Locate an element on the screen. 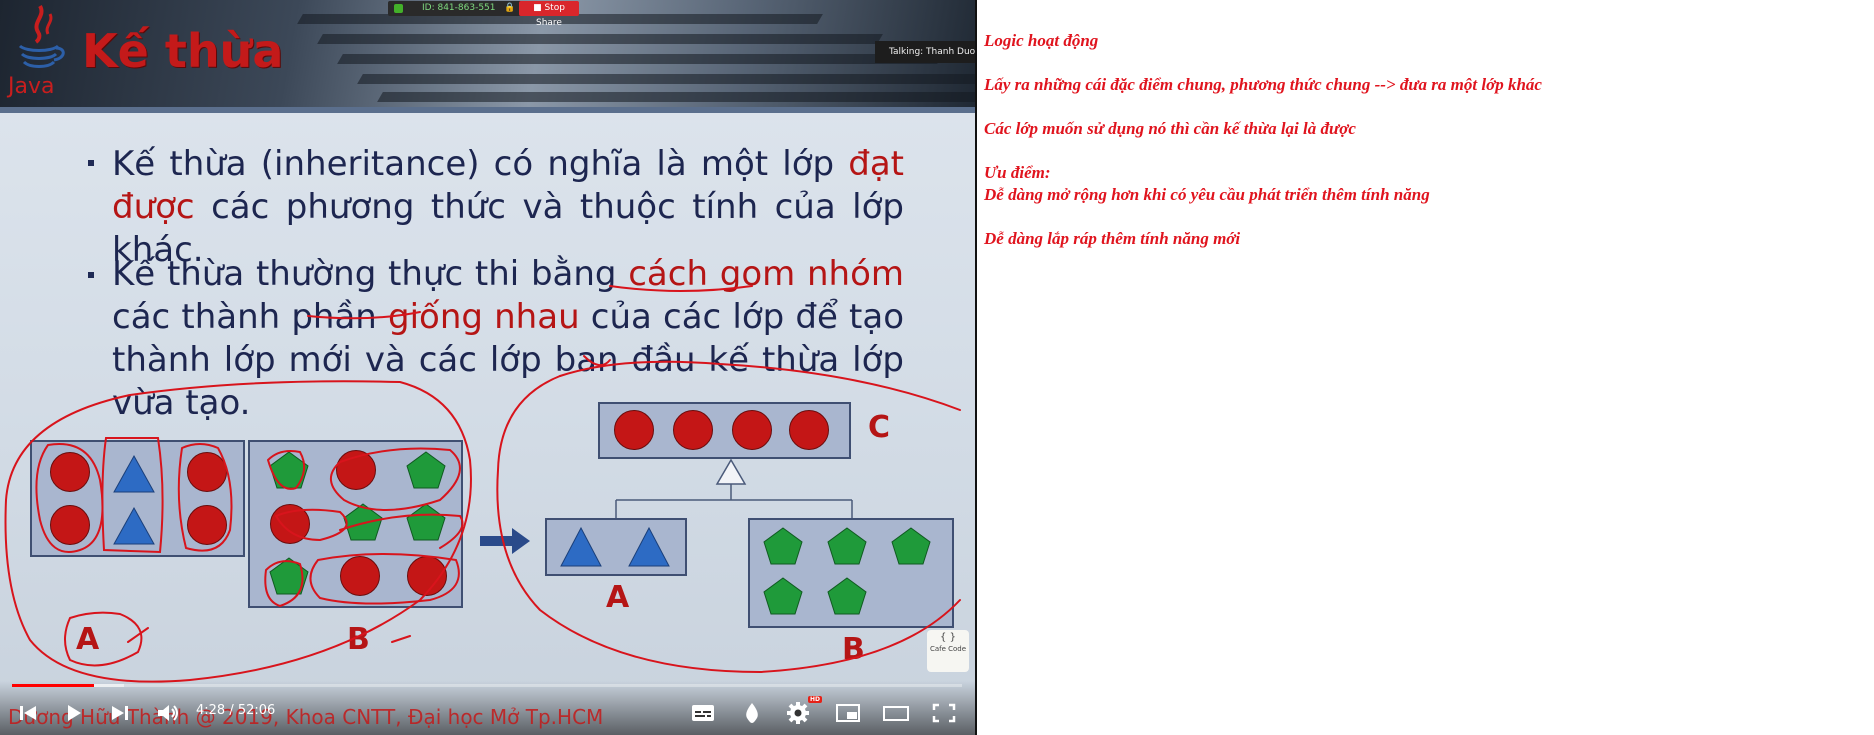  class-c-box is located at coordinates (724, 430).